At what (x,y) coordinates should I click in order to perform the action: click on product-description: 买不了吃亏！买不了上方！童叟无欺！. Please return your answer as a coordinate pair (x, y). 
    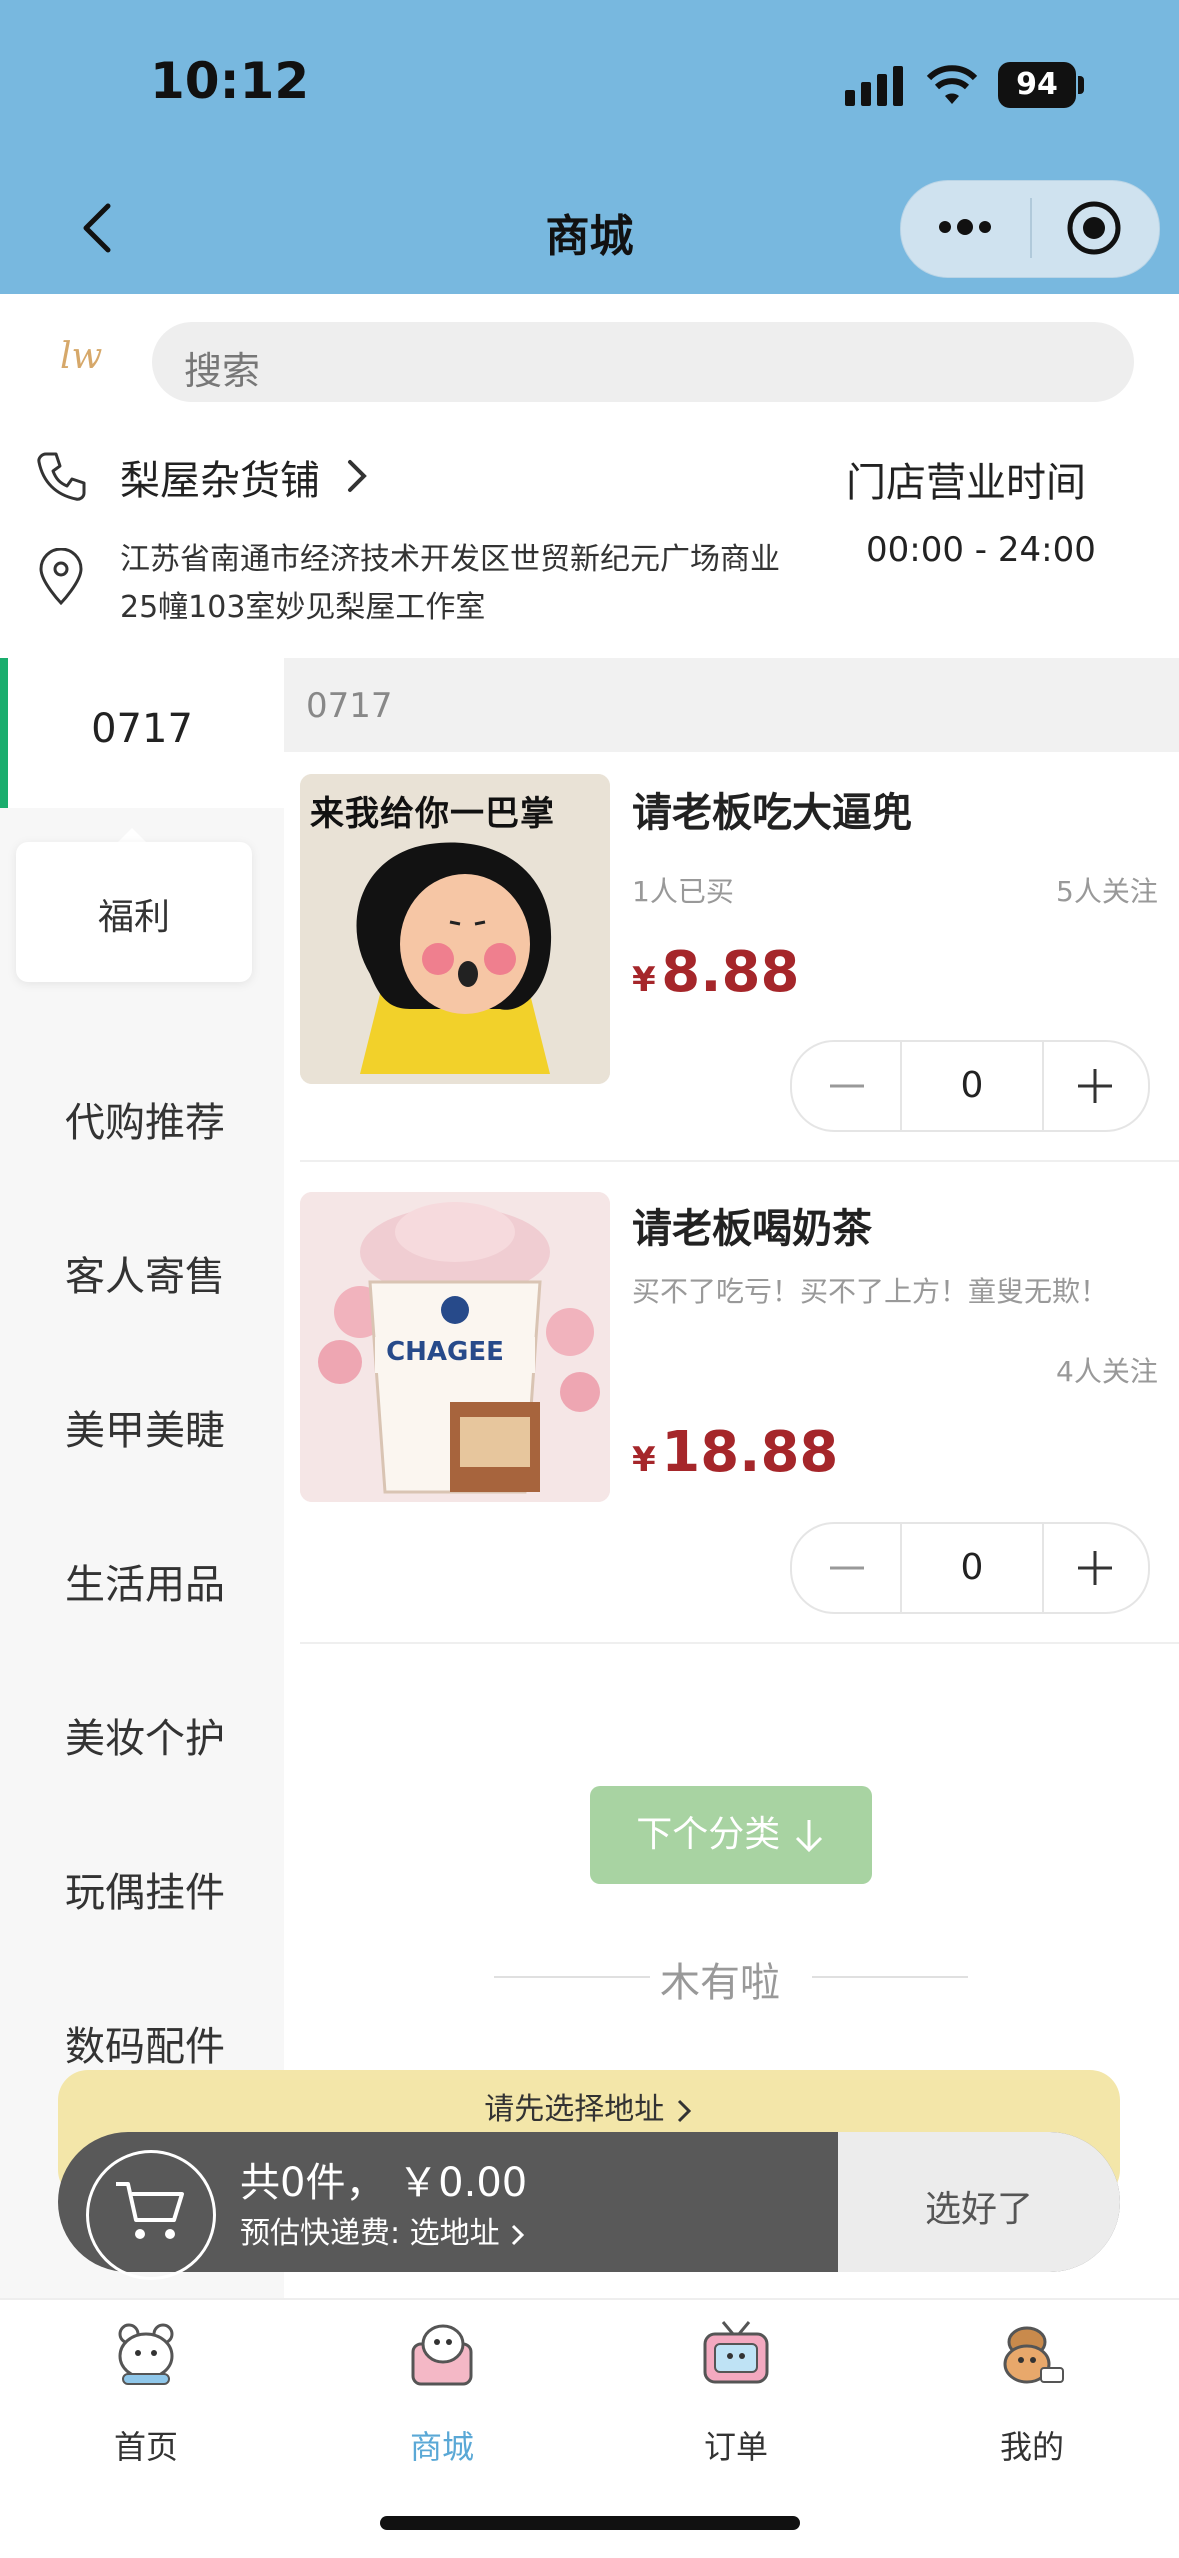
    Looking at the image, I should click on (870, 1291).